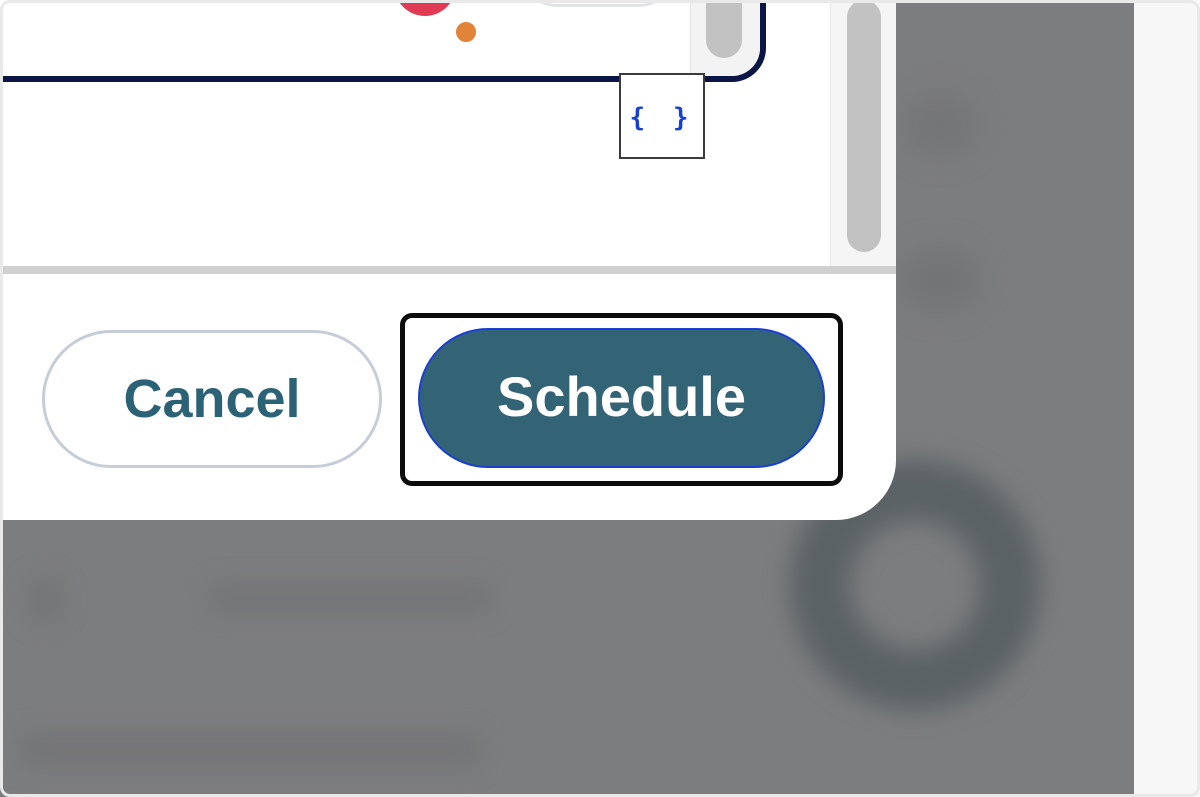  Describe the element at coordinates (621, 398) in the screenshot. I see `schedule-button: Schedule` at that location.